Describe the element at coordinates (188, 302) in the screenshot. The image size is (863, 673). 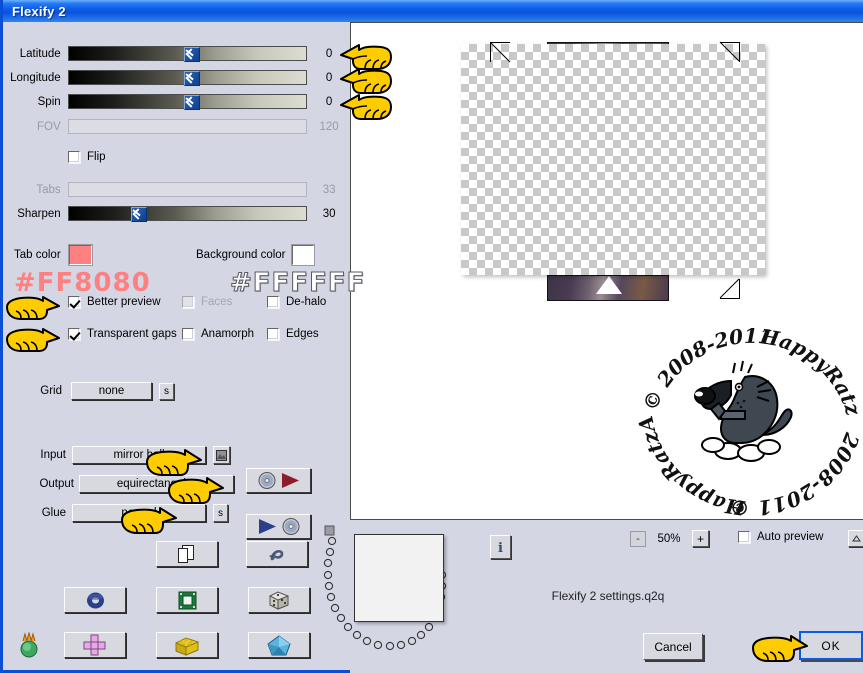
I see `faces-checkbox` at that location.